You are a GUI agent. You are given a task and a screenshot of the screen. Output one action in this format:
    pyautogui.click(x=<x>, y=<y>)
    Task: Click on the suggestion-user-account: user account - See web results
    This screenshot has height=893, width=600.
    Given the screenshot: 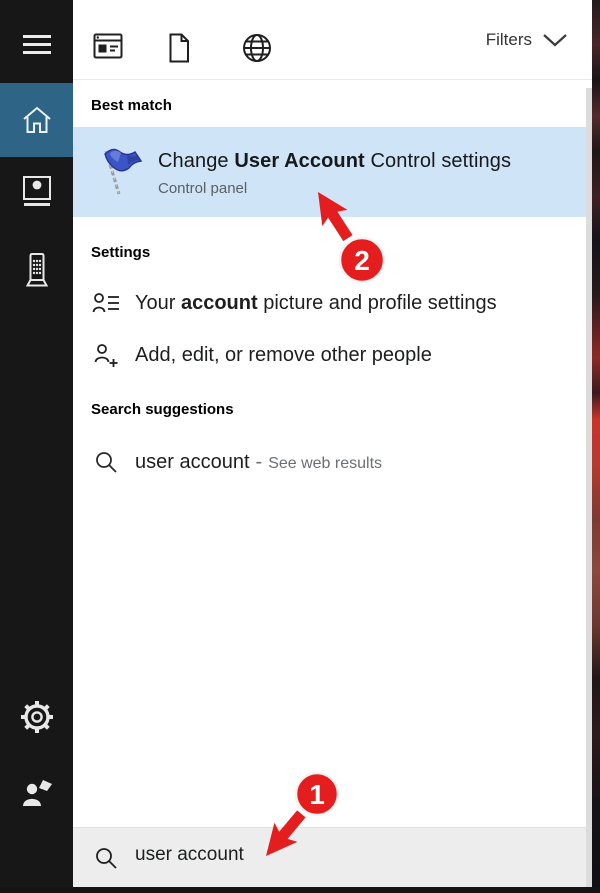 What is the action you would take?
    pyautogui.click(x=332, y=462)
    